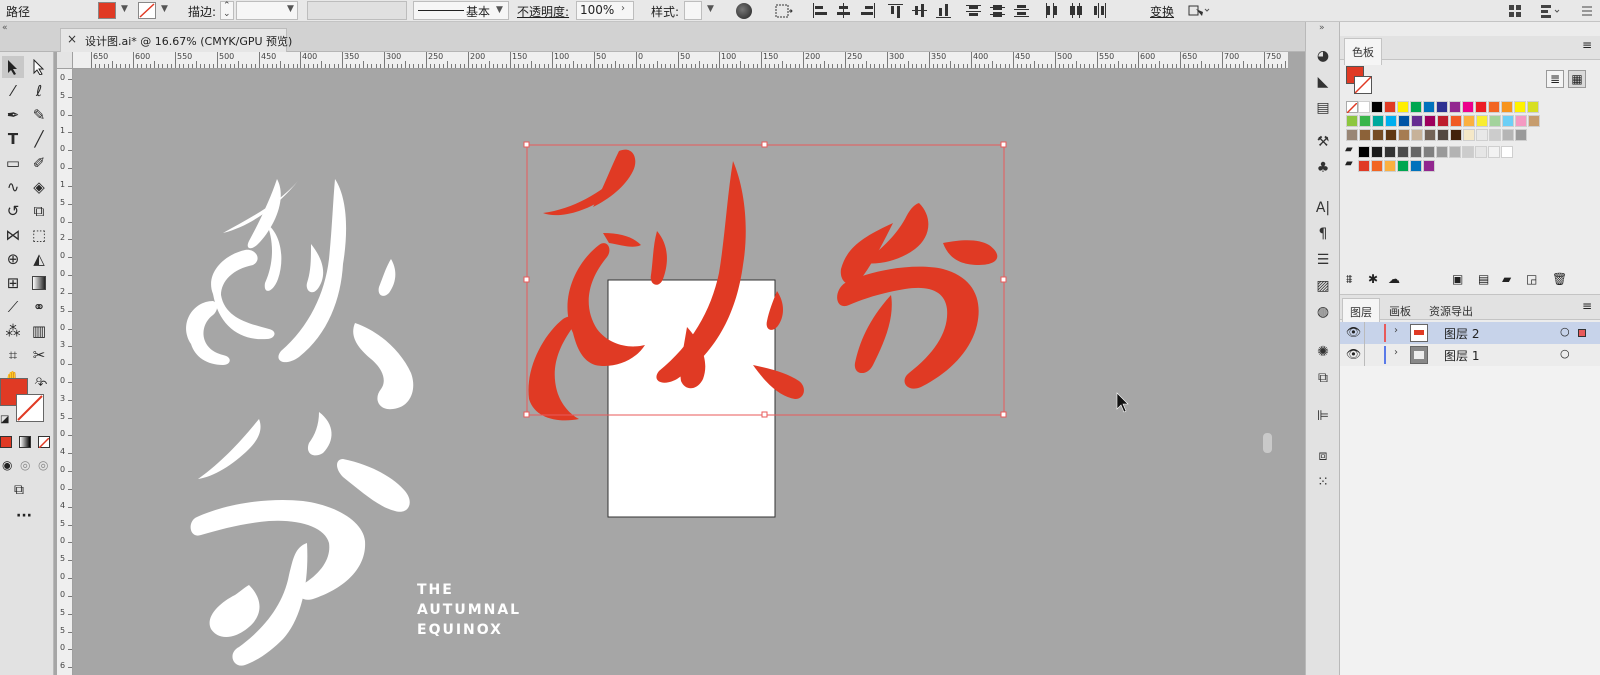 The height and width of the screenshot is (675, 1600). Describe the element at coordinates (1022, 10) in the screenshot. I see `distribute-bottom-icon` at that location.